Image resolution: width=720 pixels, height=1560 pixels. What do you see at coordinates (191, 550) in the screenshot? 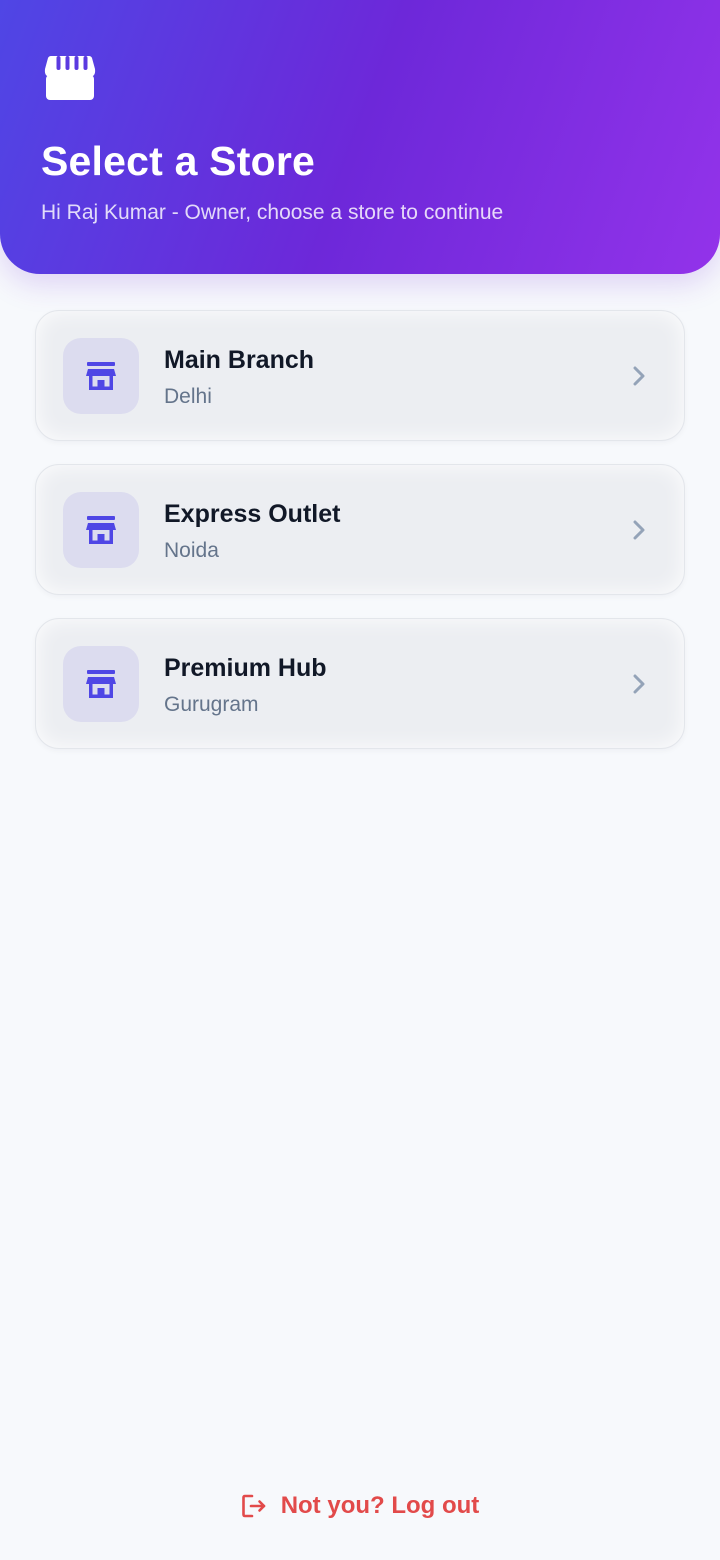
I see `store-city: Noida` at bounding box center [191, 550].